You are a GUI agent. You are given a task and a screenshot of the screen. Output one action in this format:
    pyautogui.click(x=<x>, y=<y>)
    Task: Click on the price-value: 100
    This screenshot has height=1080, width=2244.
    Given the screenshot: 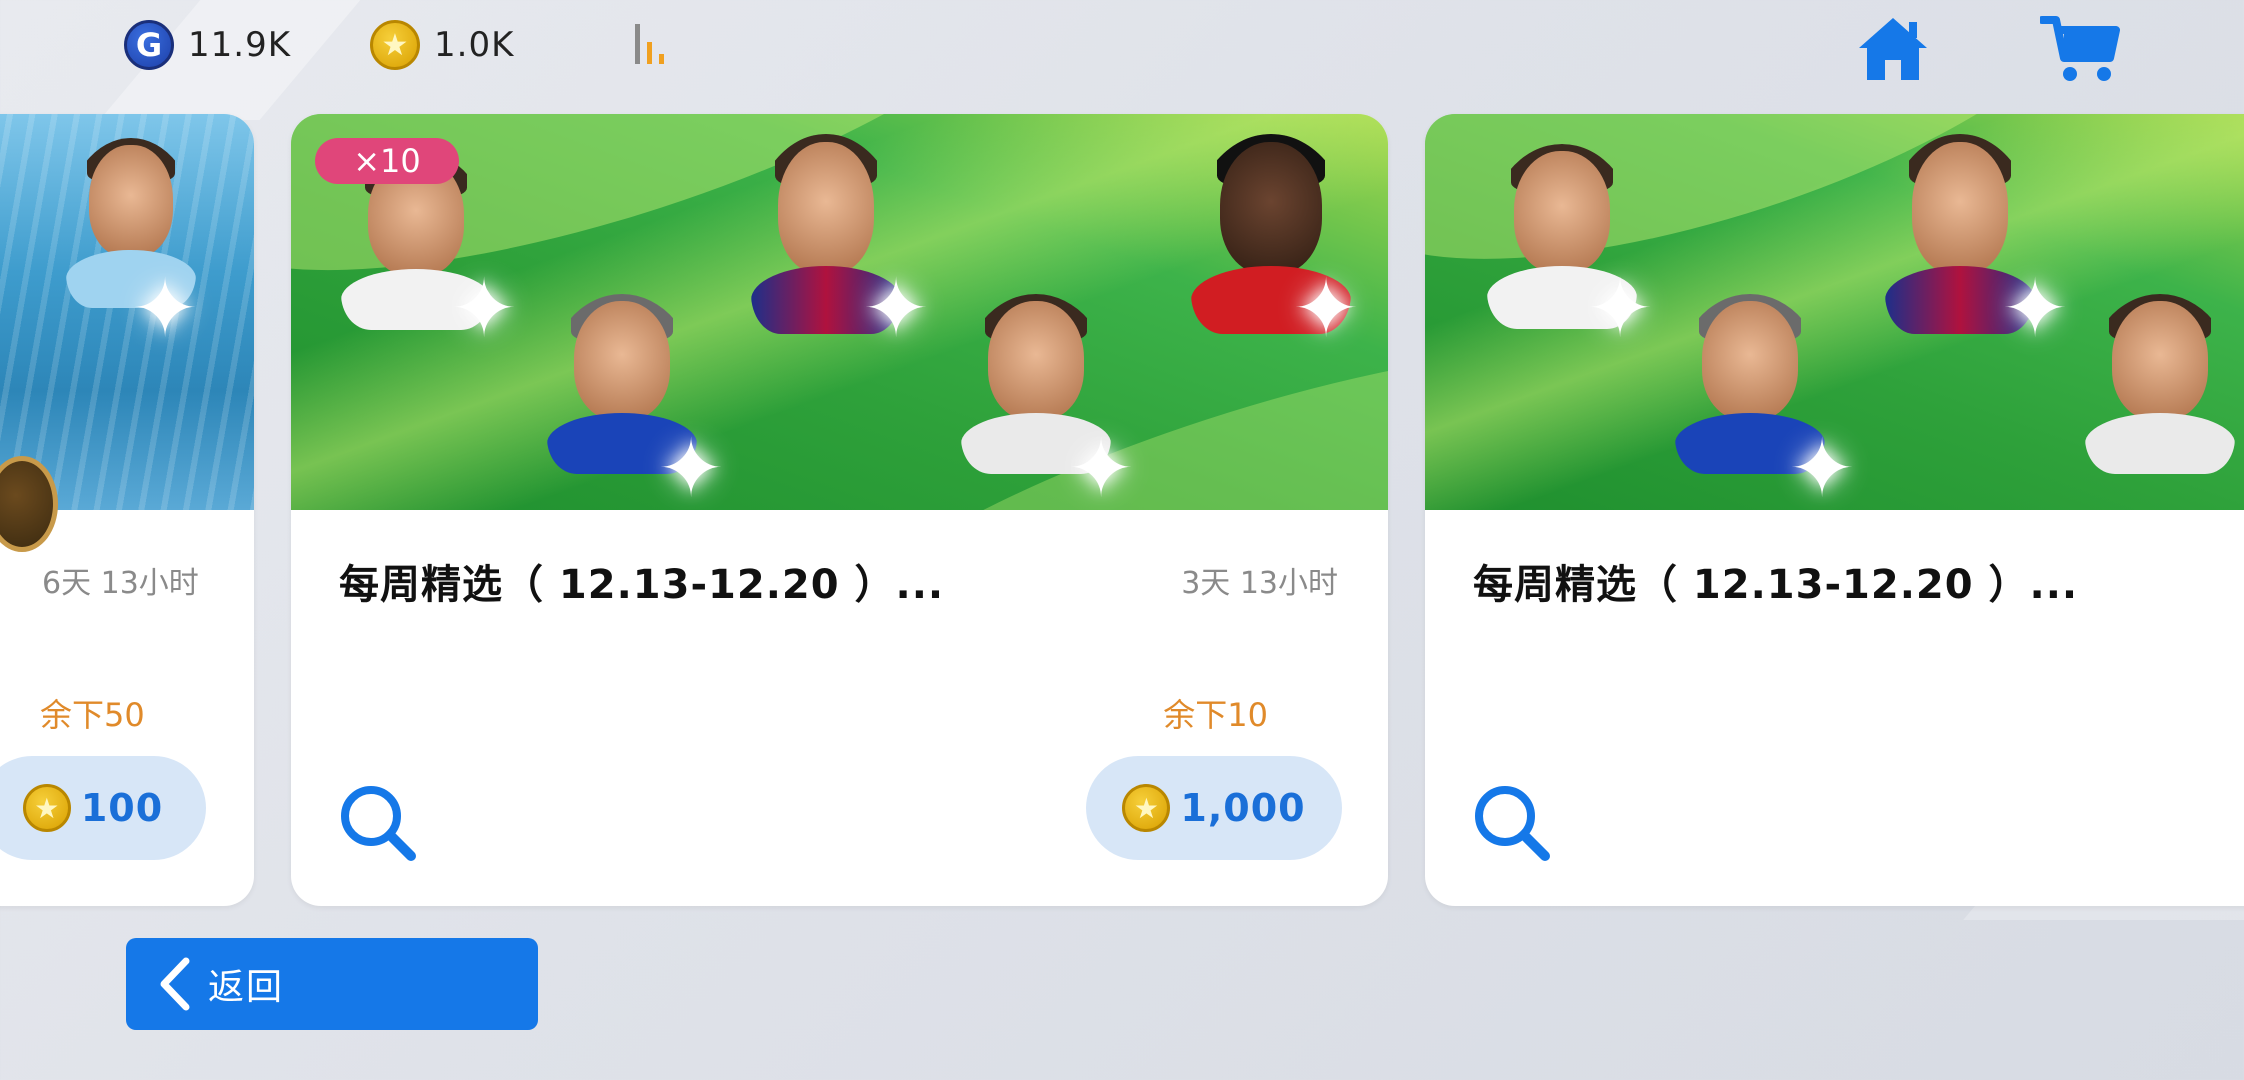 What is the action you would take?
    pyautogui.click(x=122, y=808)
    